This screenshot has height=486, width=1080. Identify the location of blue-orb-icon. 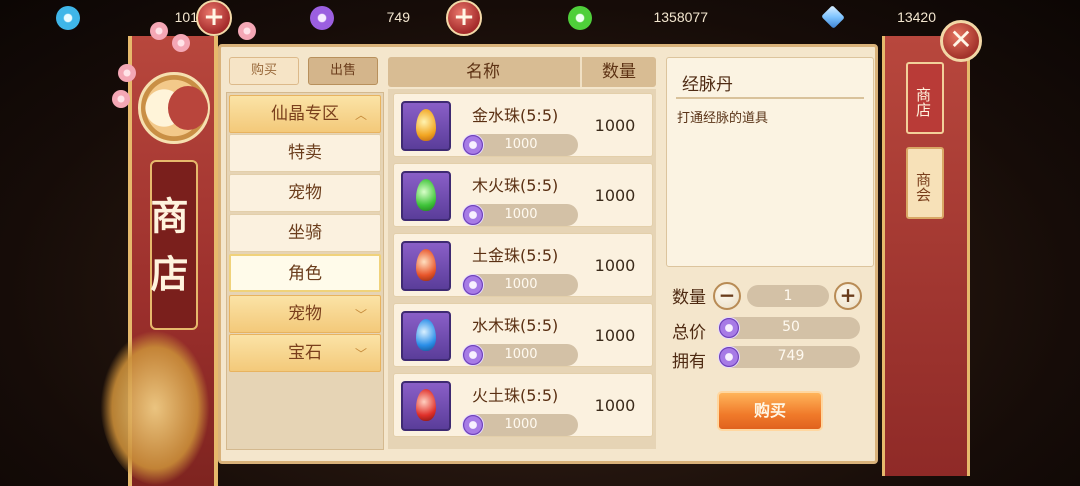
(68, 18).